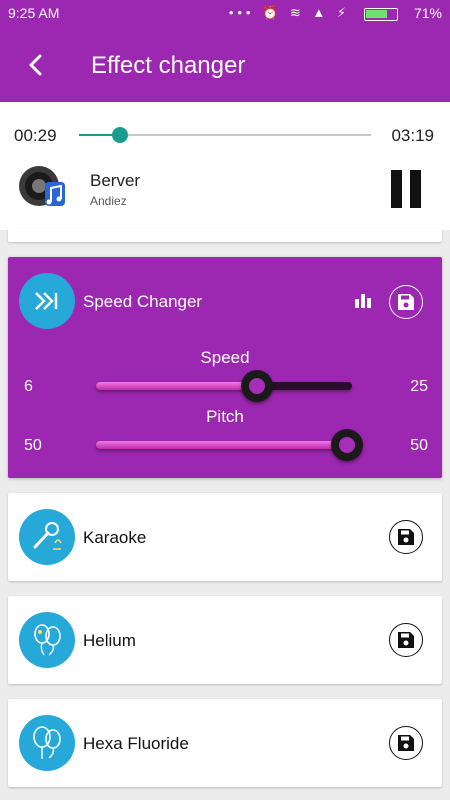 The width and height of the screenshot is (450, 800). I want to click on battery-percent: 71%, so click(427, 13).